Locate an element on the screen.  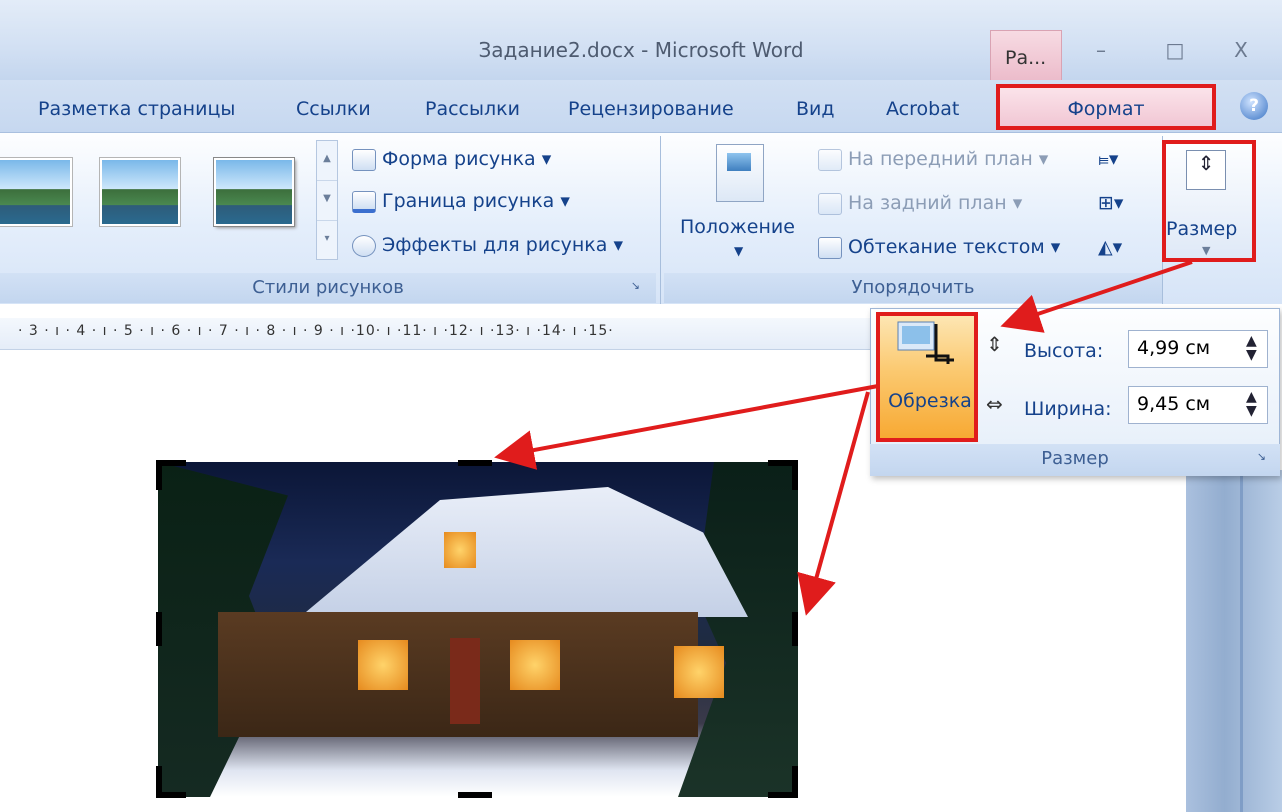
size-dropdown-icon: ▼ is located at coordinates (1206, 250).